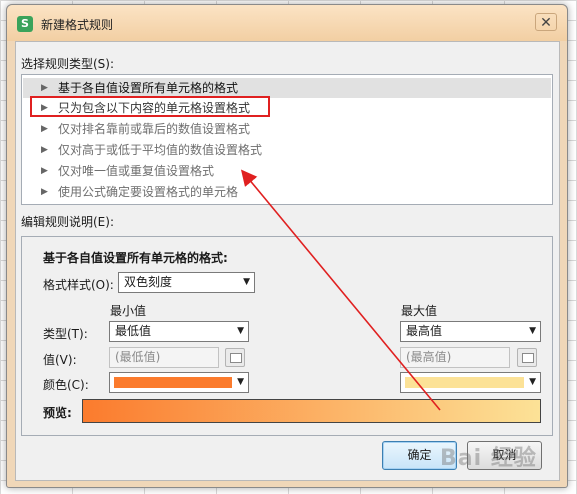 This screenshot has height=494, width=577. I want to click on color-label: 颜色(C):, so click(66, 385).